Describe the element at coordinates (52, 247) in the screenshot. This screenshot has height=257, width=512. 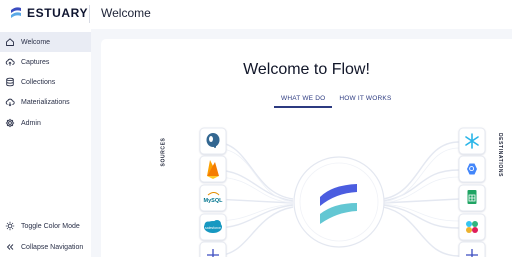
I see `collapse-navigation-label: Collapse Navigation` at that location.